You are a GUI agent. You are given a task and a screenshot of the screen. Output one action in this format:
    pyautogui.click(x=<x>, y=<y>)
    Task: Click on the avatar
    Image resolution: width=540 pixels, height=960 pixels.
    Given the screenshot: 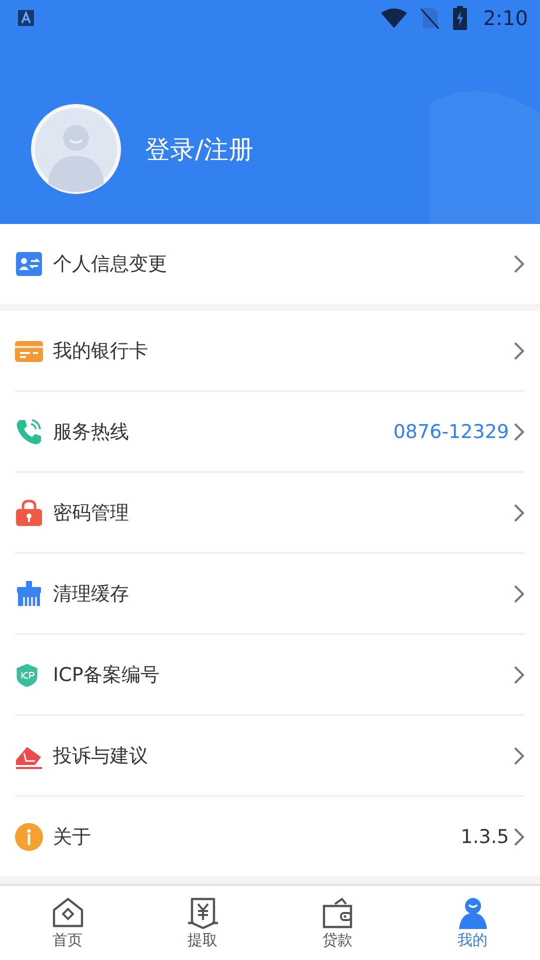 What is the action you would take?
    pyautogui.click(x=76, y=149)
    